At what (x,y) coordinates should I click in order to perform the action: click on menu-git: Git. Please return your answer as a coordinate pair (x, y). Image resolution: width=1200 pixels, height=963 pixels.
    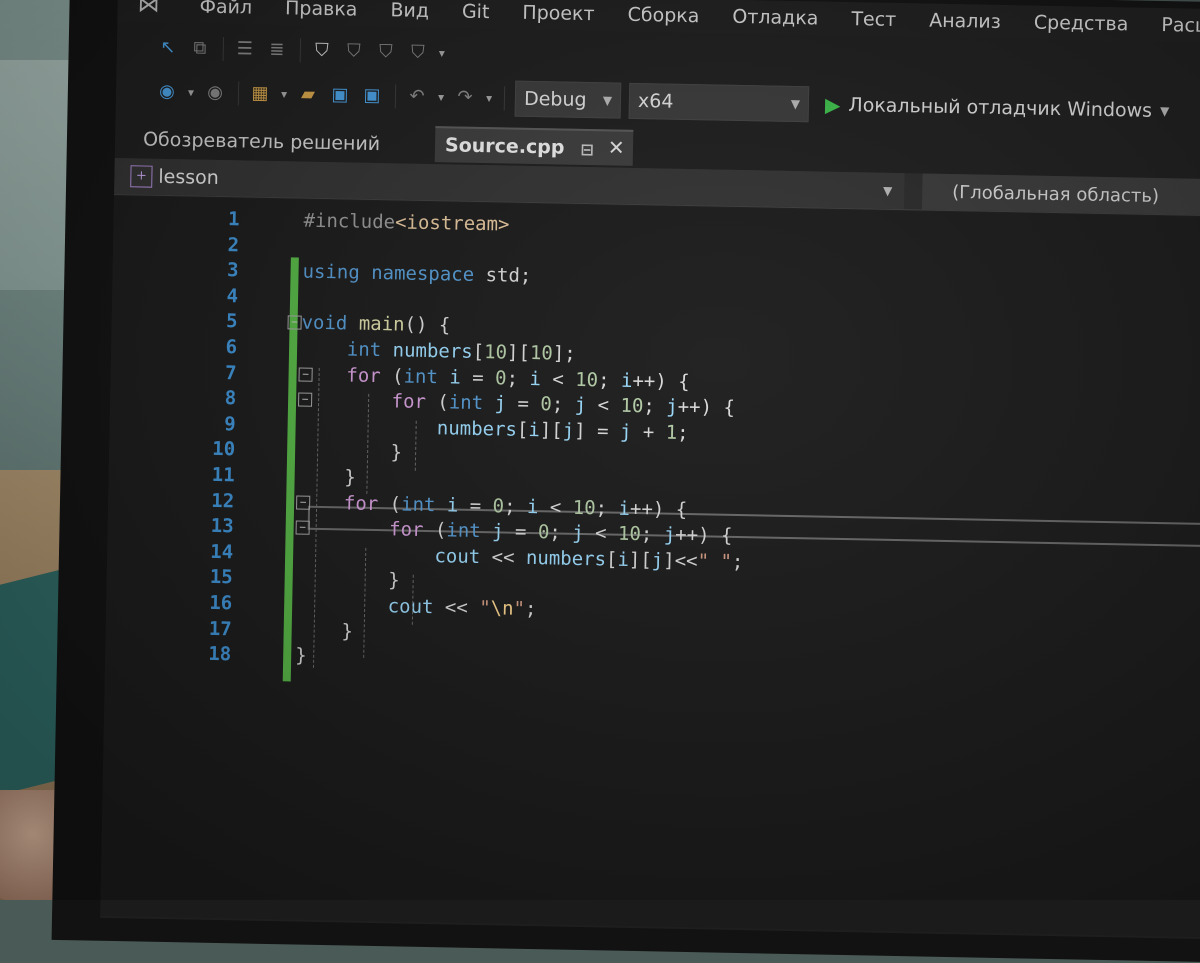
    Looking at the image, I should click on (476, 12).